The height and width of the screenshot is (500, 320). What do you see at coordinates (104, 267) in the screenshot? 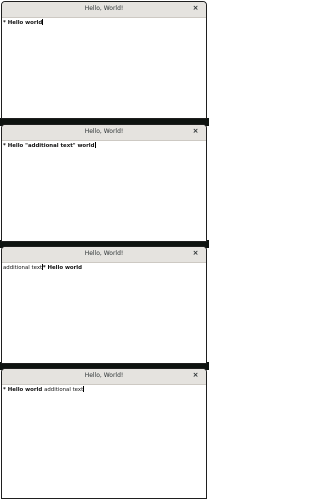
I see `text-view: additional text* Hello world` at bounding box center [104, 267].